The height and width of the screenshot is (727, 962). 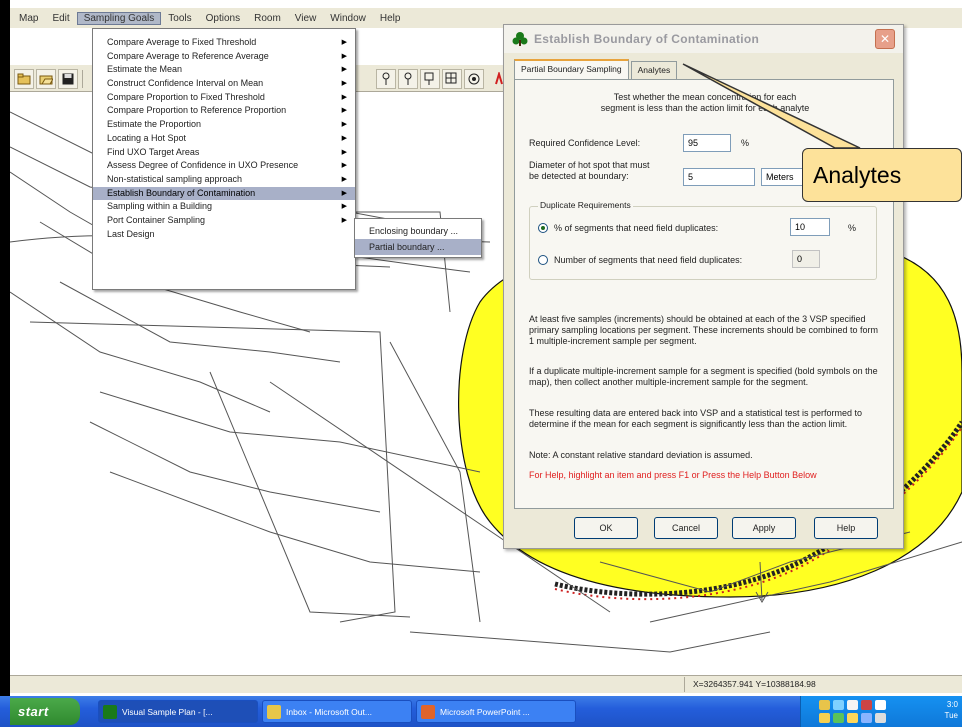 I want to click on save-icon, so click(x=68, y=79).